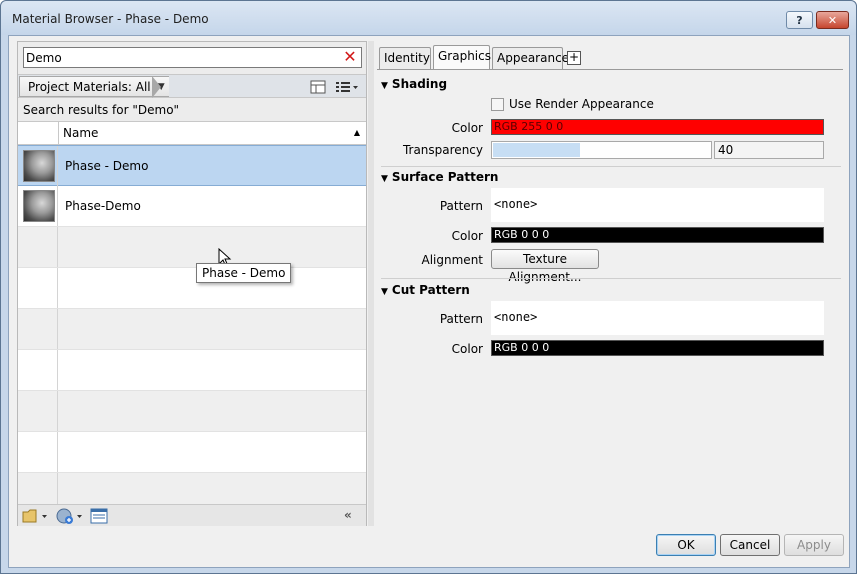 The image size is (857, 574). I want to click on transparency-fill, so click(536, 150).